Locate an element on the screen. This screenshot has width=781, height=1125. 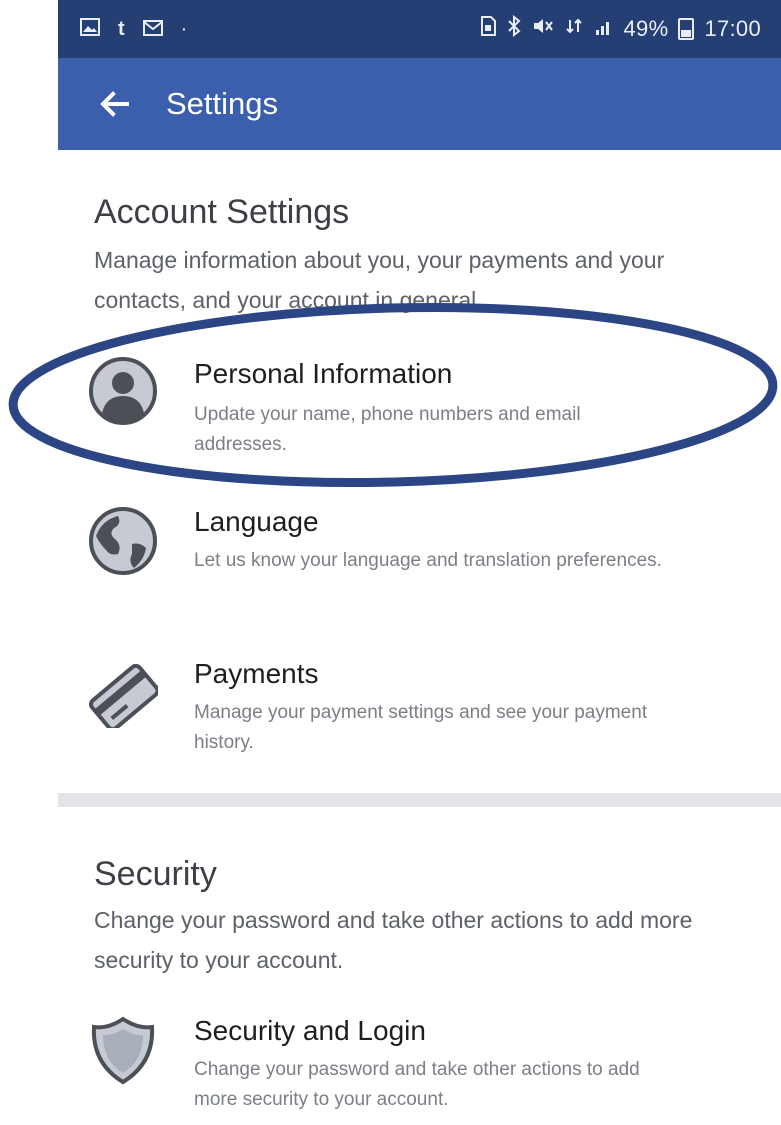
tumblr-icon: t is located at coordinates (121, 29).